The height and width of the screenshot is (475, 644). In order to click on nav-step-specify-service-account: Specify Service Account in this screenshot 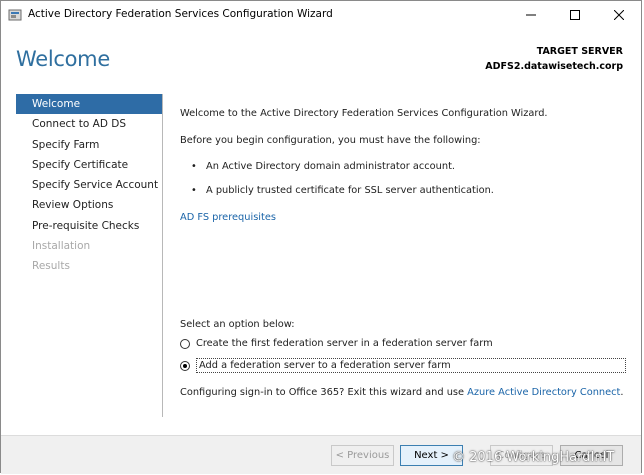, I will do `click(89, 185)`.